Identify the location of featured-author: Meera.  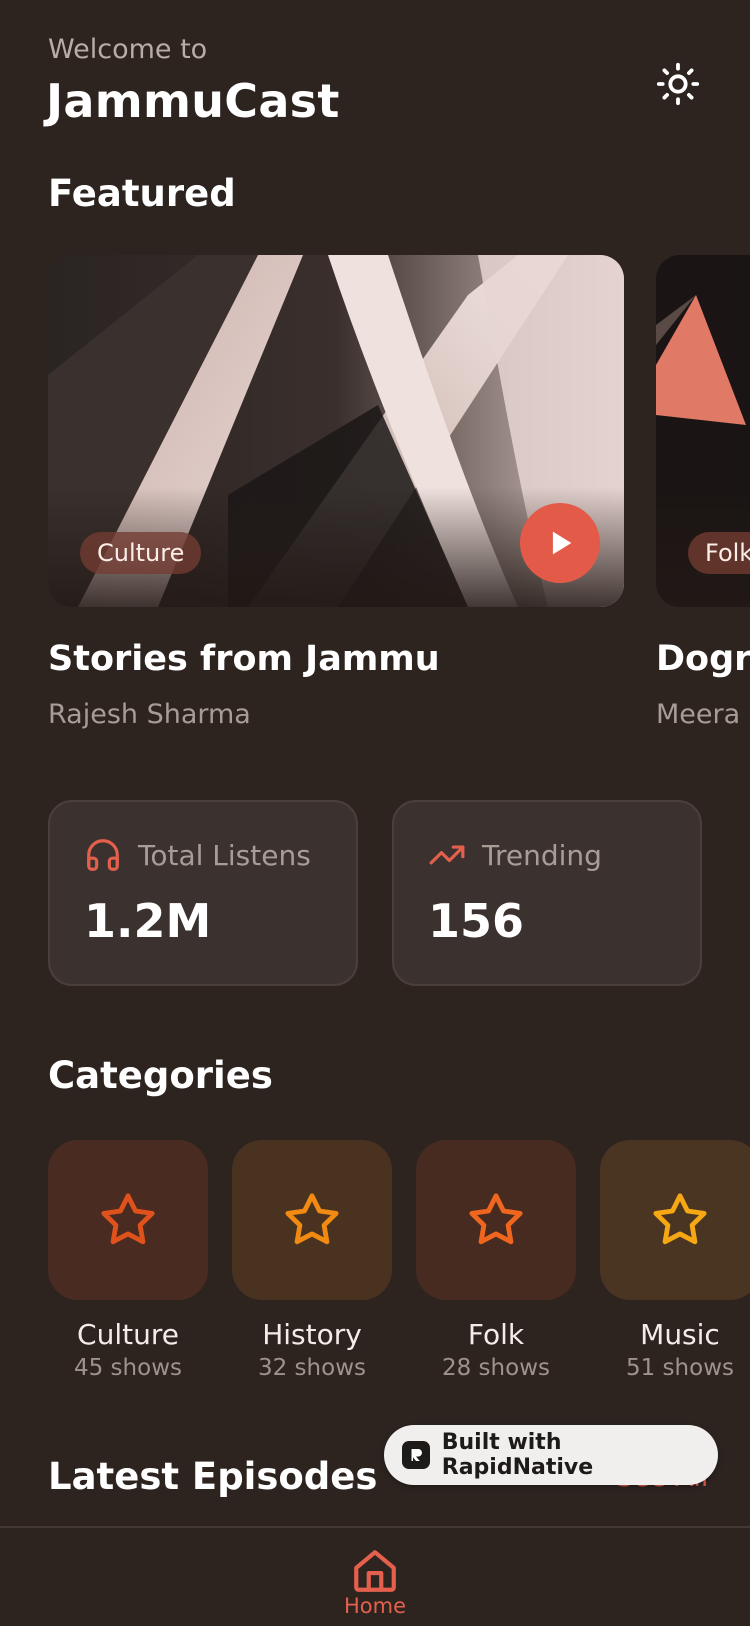
(698, 714).